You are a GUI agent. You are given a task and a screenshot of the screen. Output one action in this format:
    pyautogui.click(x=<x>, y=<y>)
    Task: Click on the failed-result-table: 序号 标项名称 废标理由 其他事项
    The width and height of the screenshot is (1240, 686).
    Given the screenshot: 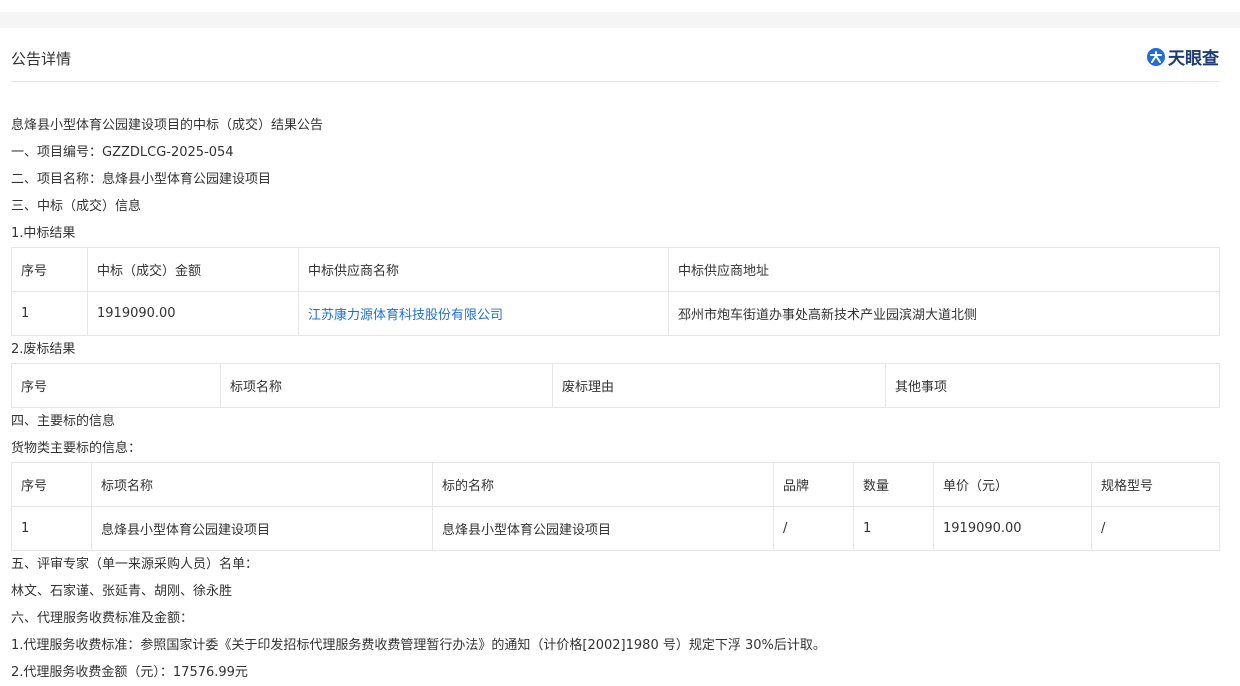 What is the action you would take?
    pyautogui.click(x=615, y=385)
    